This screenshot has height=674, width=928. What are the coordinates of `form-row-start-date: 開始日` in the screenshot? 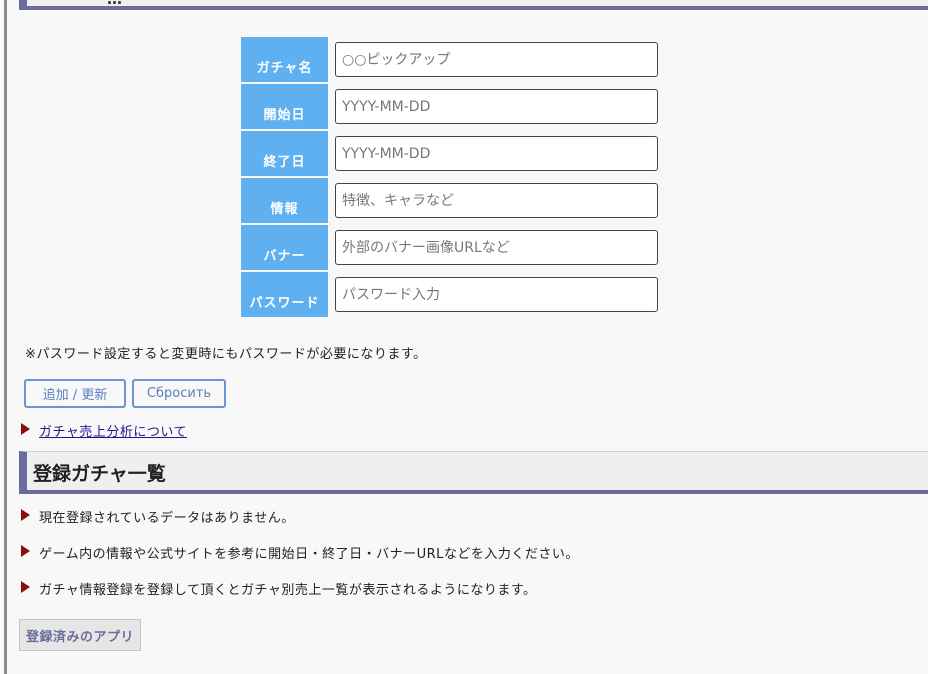 It's located at (451, 107).